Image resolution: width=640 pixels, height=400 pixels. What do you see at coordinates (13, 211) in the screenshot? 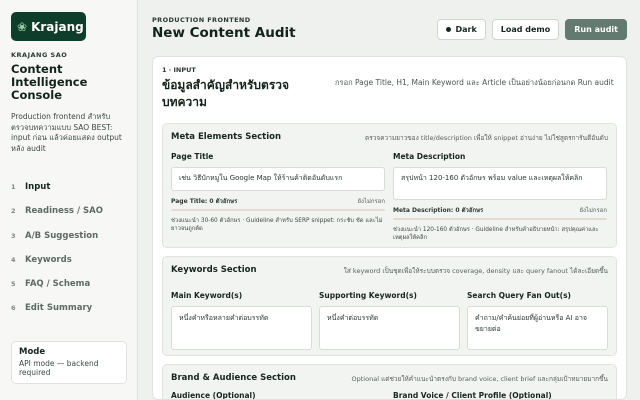
I see `nav-number: 2` at bounding box center [13, 211].